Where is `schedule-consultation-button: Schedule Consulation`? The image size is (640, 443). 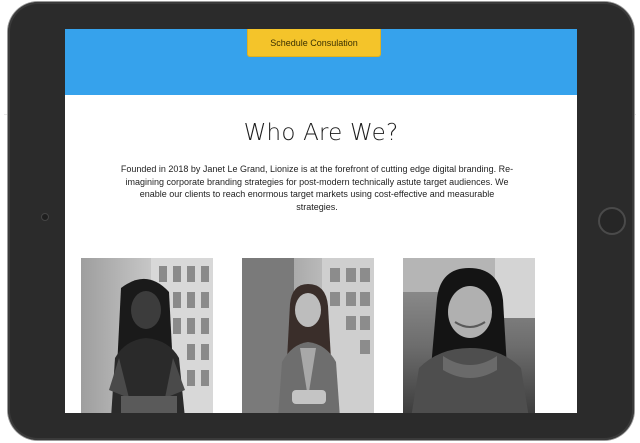 schedule-consultation-button: Schedule Consulation is located at coordinates (314, 43).